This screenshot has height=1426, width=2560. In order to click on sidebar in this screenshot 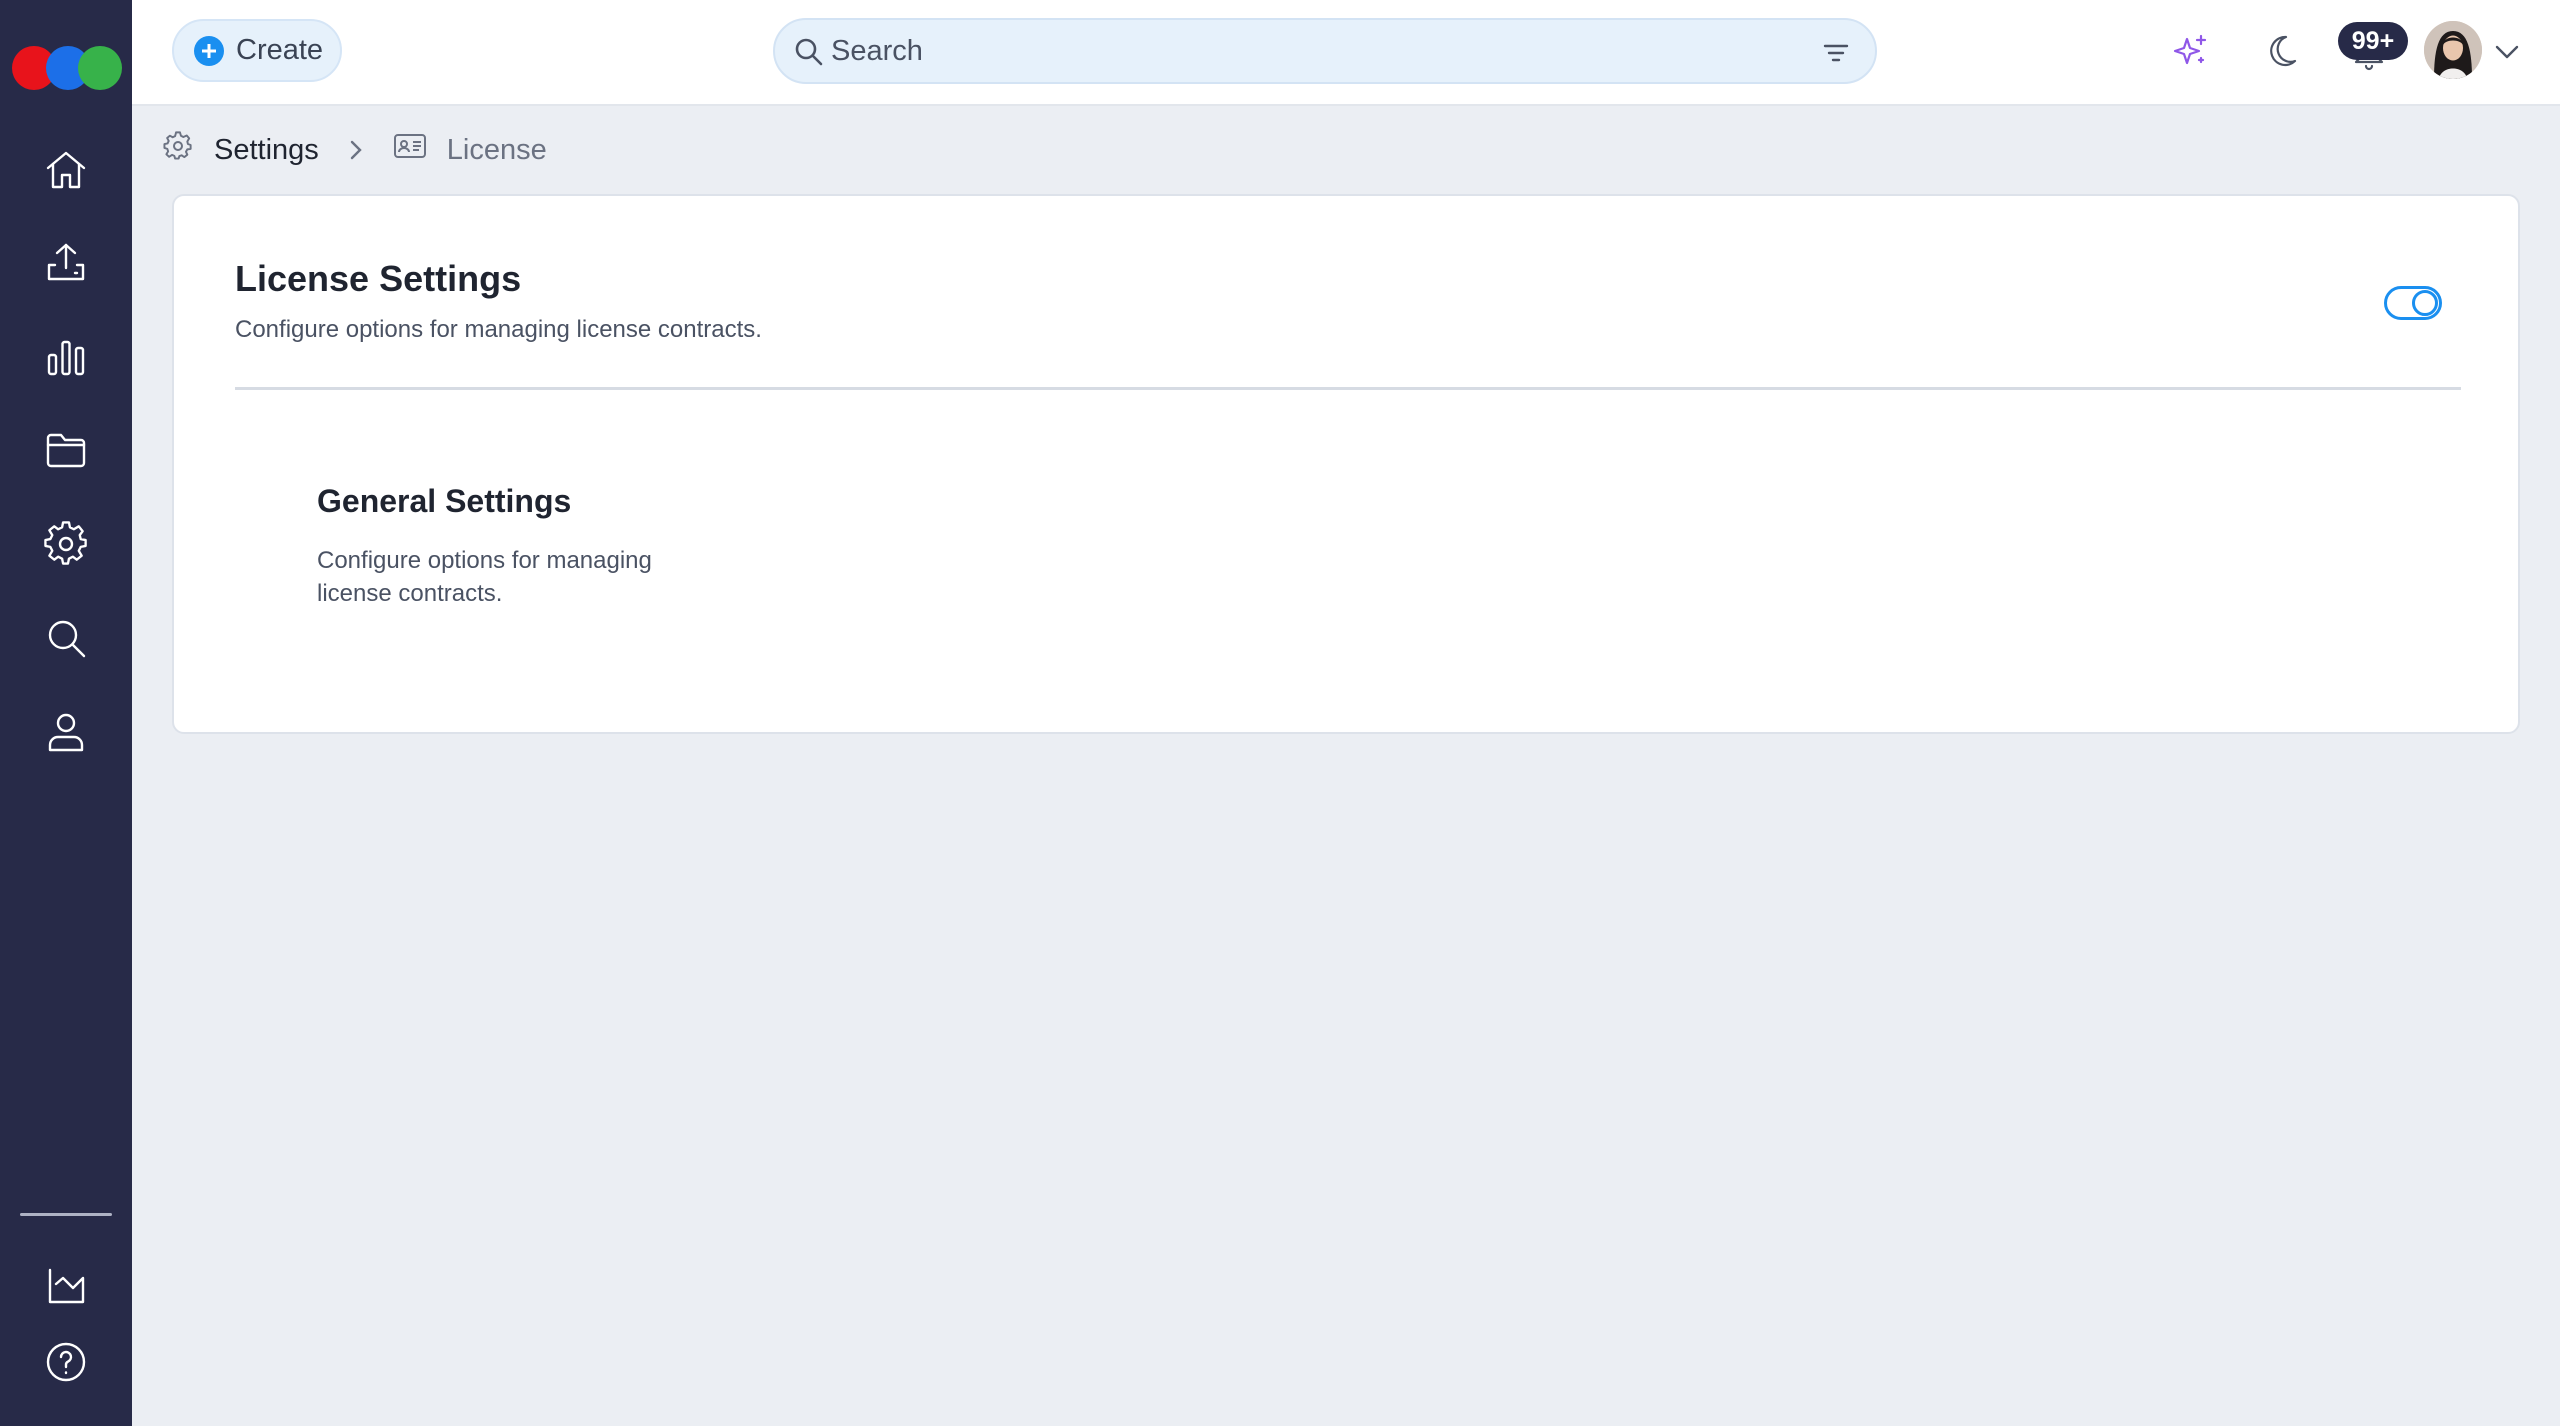, I will do `click(66, 713)`.